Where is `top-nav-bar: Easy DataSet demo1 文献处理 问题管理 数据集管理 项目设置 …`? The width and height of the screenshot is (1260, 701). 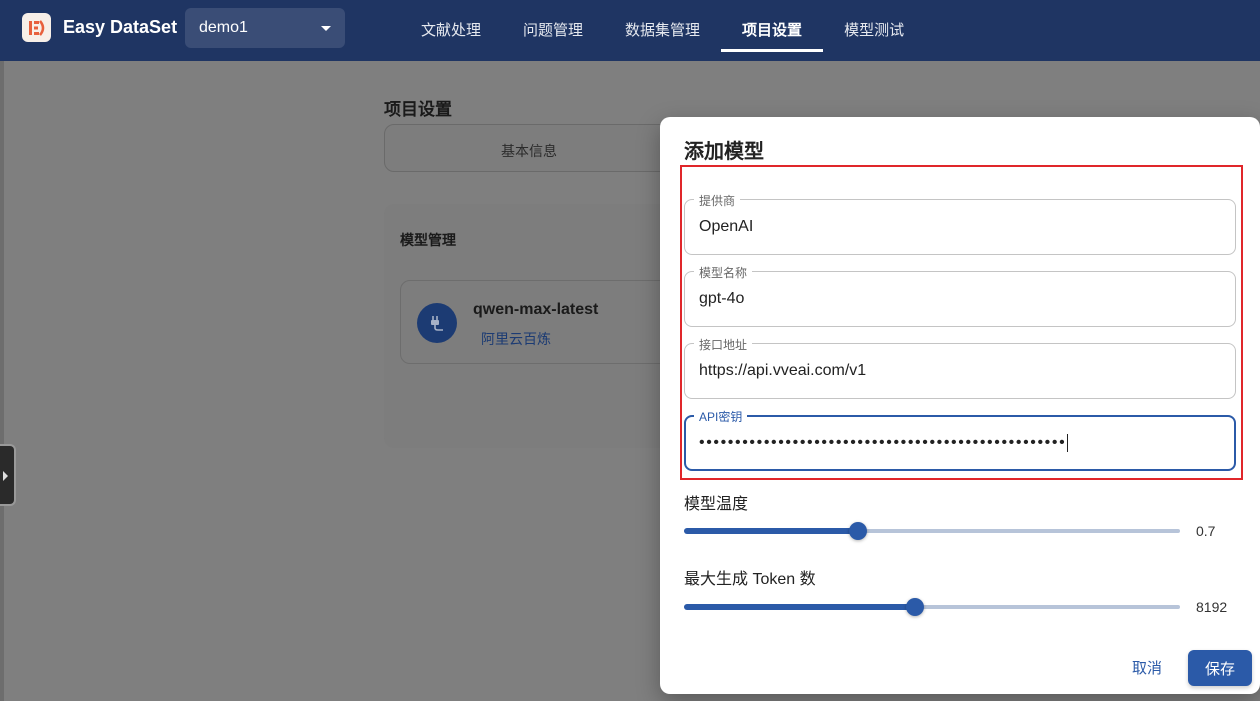 top-nav-bar: Easy DataSet demo1 文献处理 问题管理 数据集管理 项目设置 … is located at coordinates (630, 30).